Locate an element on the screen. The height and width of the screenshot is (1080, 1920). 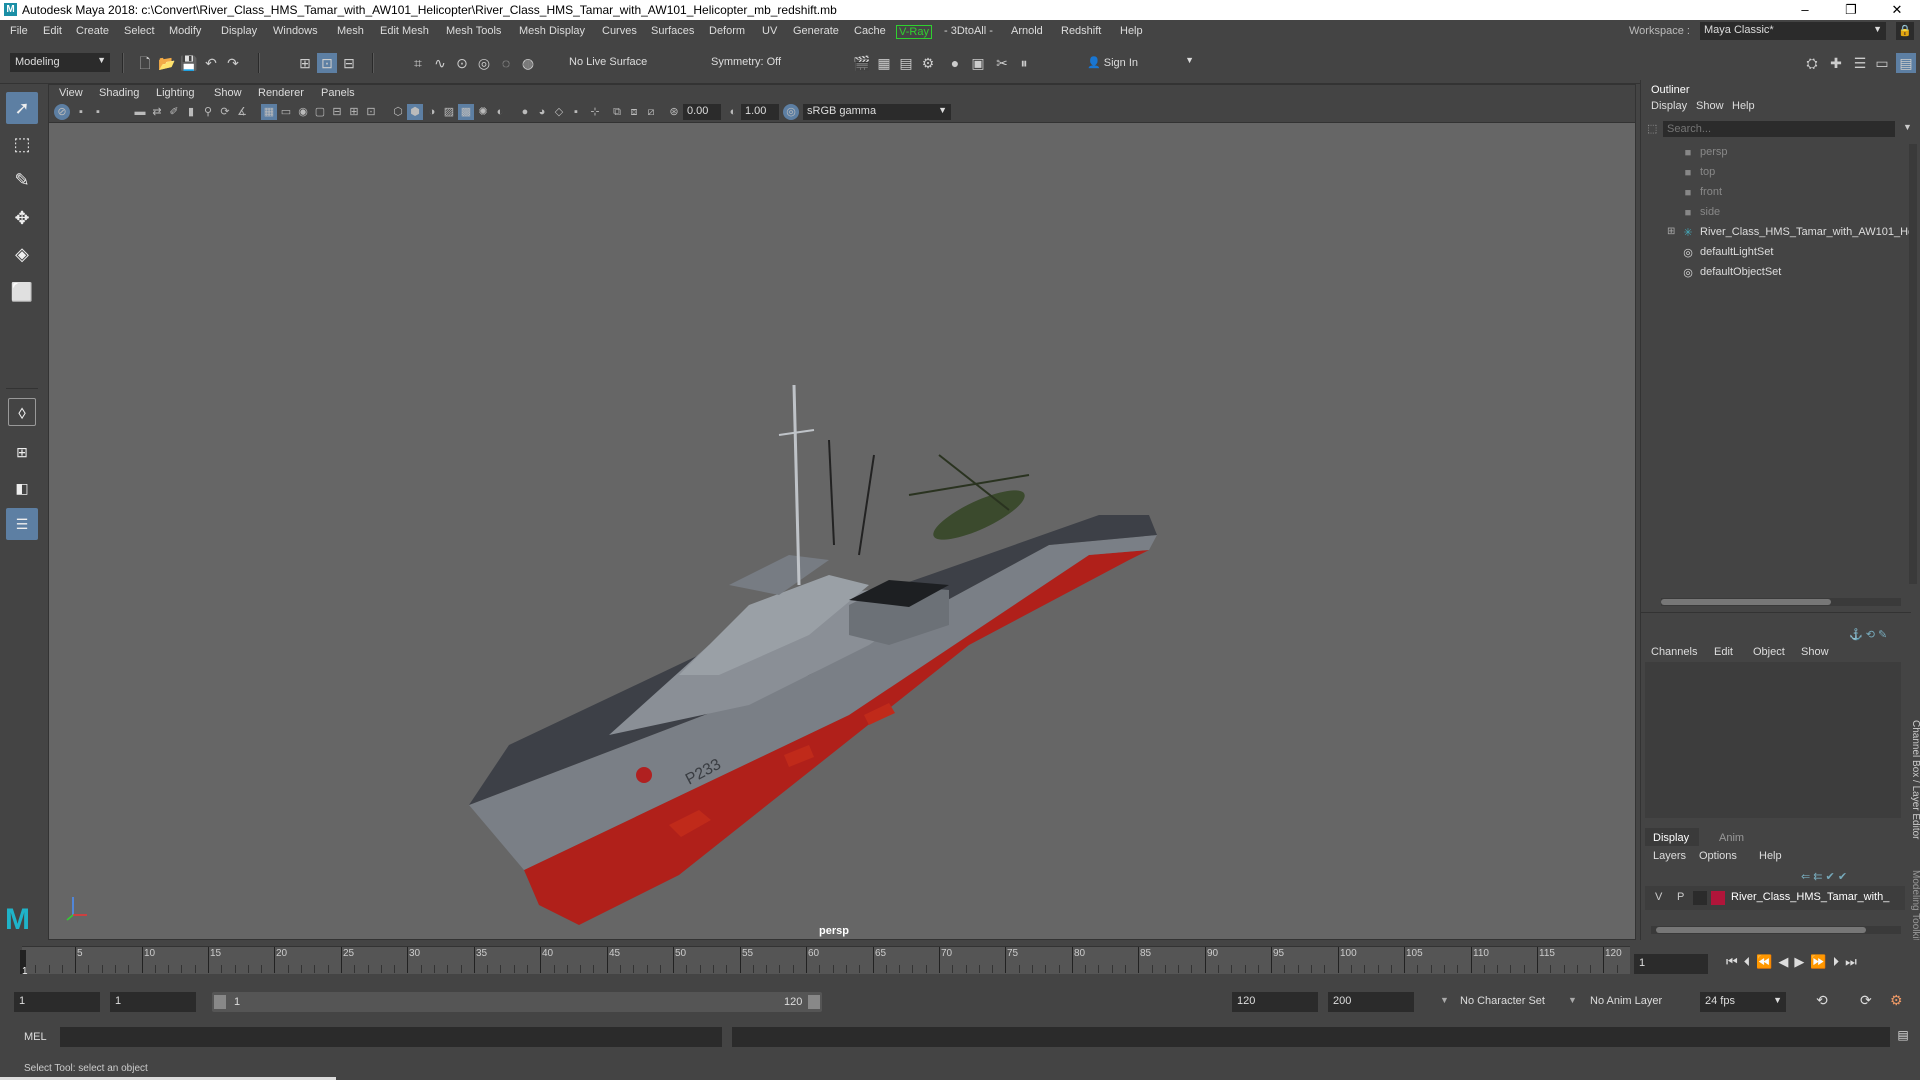
redo-icon: ↷ is located at coordinates (233, 63).